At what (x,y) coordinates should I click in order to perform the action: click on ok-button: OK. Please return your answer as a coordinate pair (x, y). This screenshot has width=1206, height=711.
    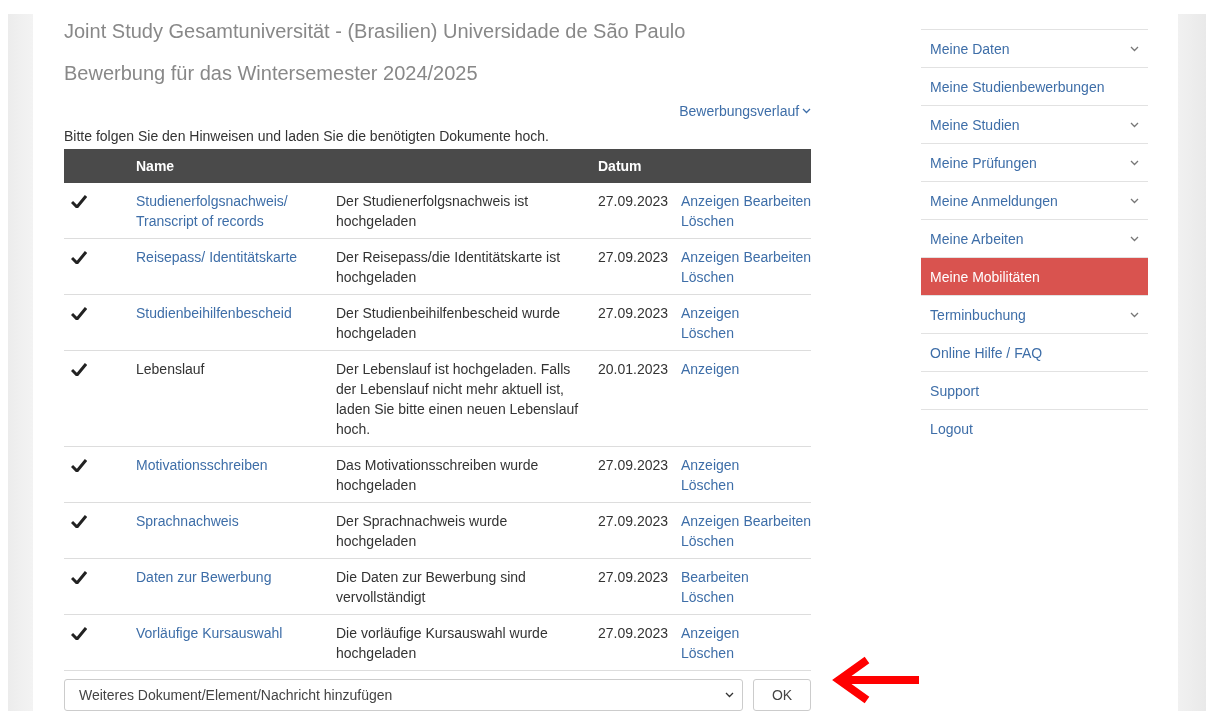
    Looking at the image, I should click on (782, 695).